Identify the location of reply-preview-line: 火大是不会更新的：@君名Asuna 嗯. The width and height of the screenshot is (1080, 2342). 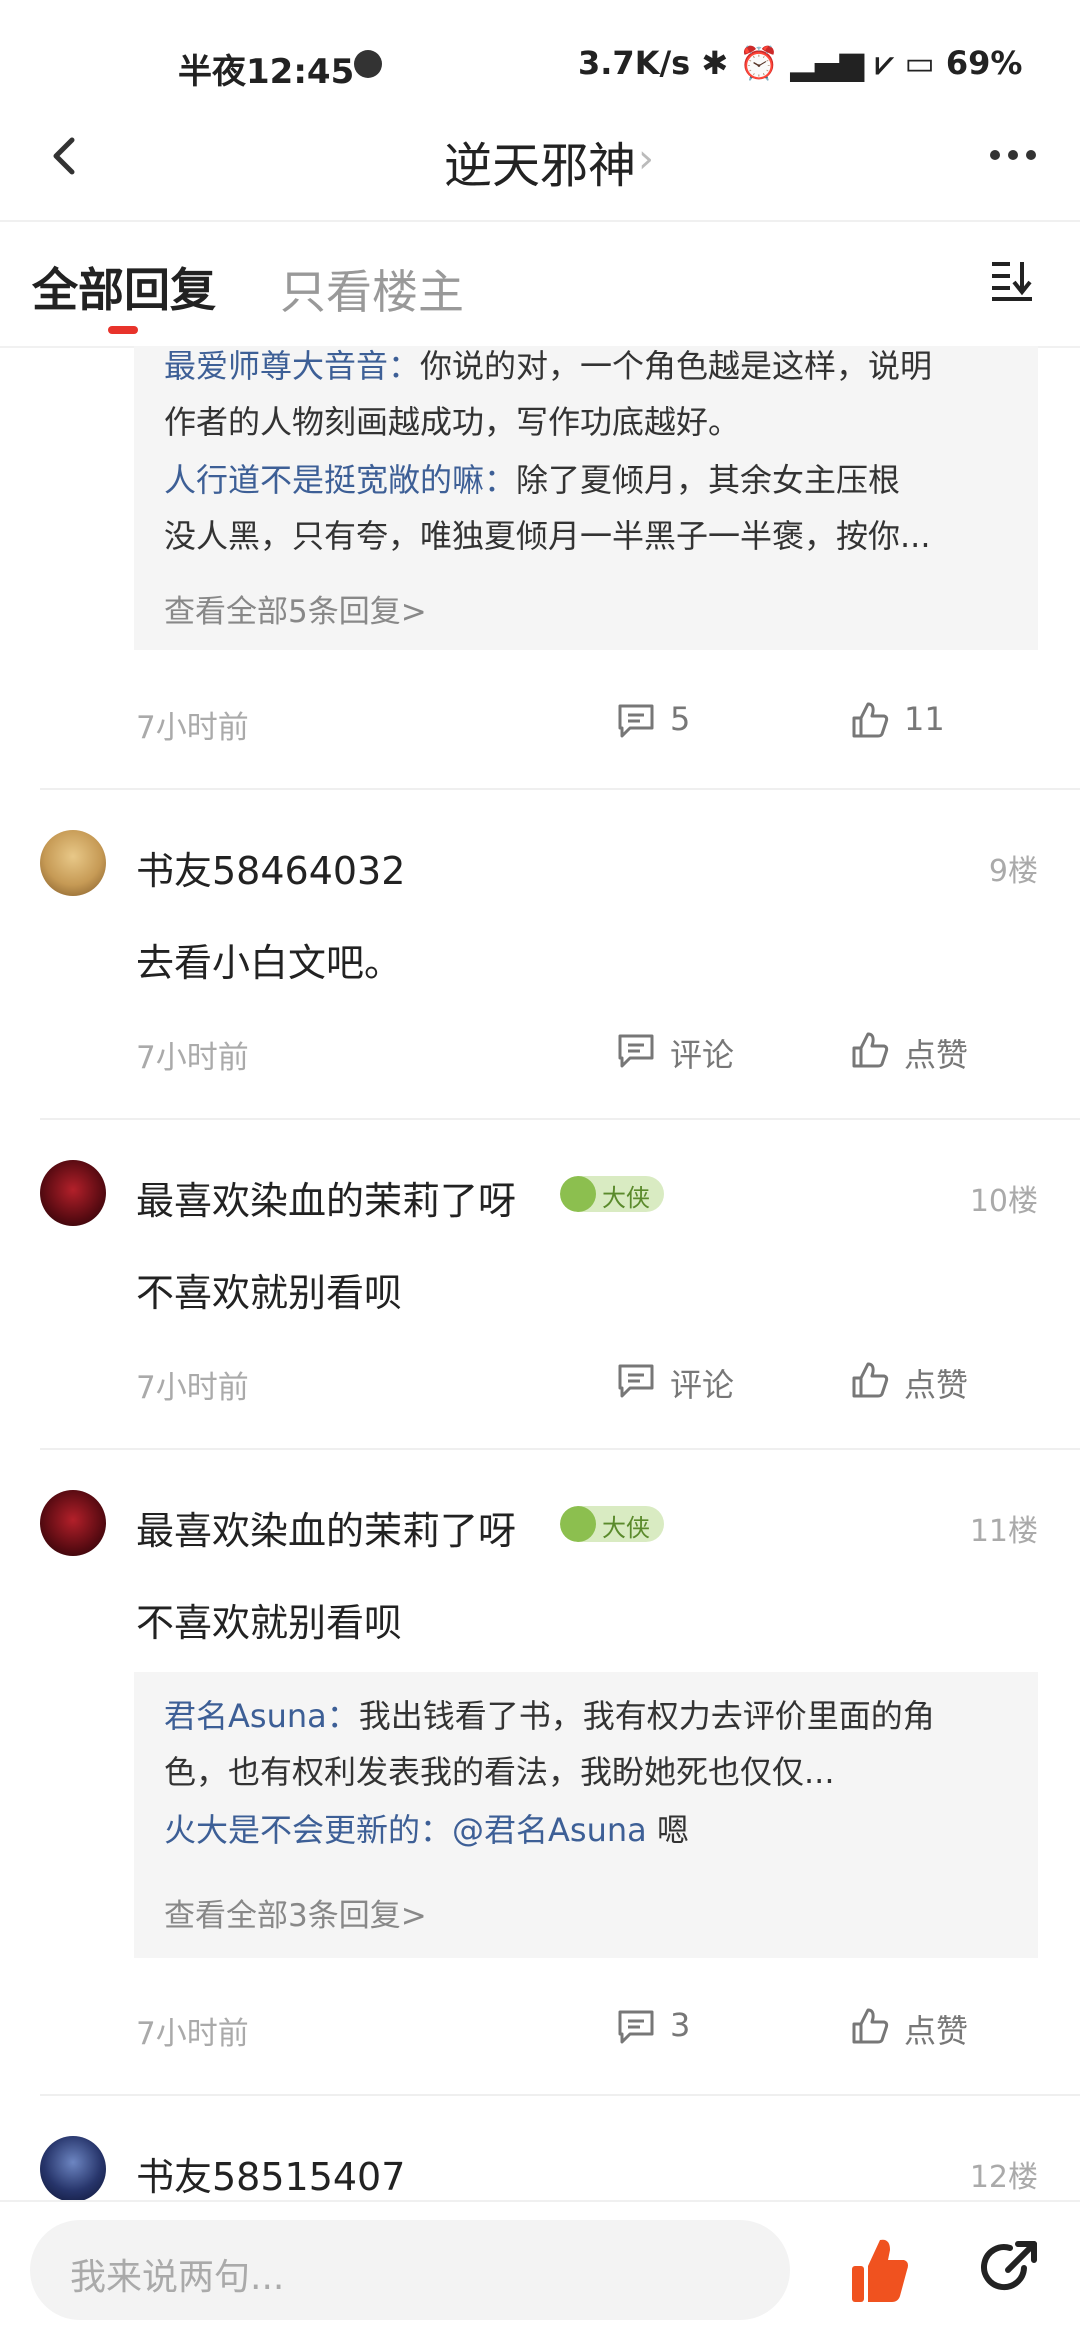
(426, 1830).